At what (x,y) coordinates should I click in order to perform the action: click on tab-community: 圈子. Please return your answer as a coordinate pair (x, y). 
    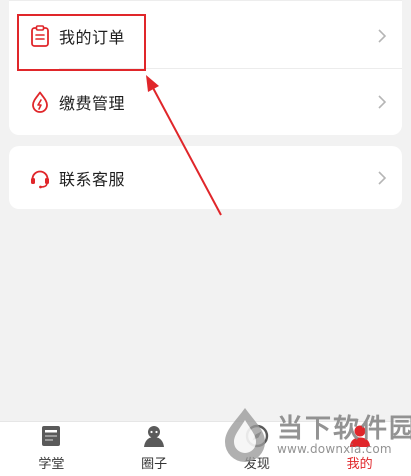
    Looking at the image, I should click on (154, 449).